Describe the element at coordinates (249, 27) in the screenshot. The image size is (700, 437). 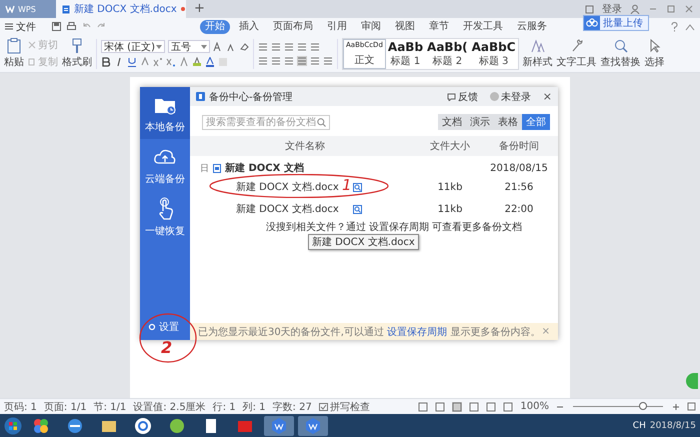
I see `ribbon-tab: 插入` at that location.